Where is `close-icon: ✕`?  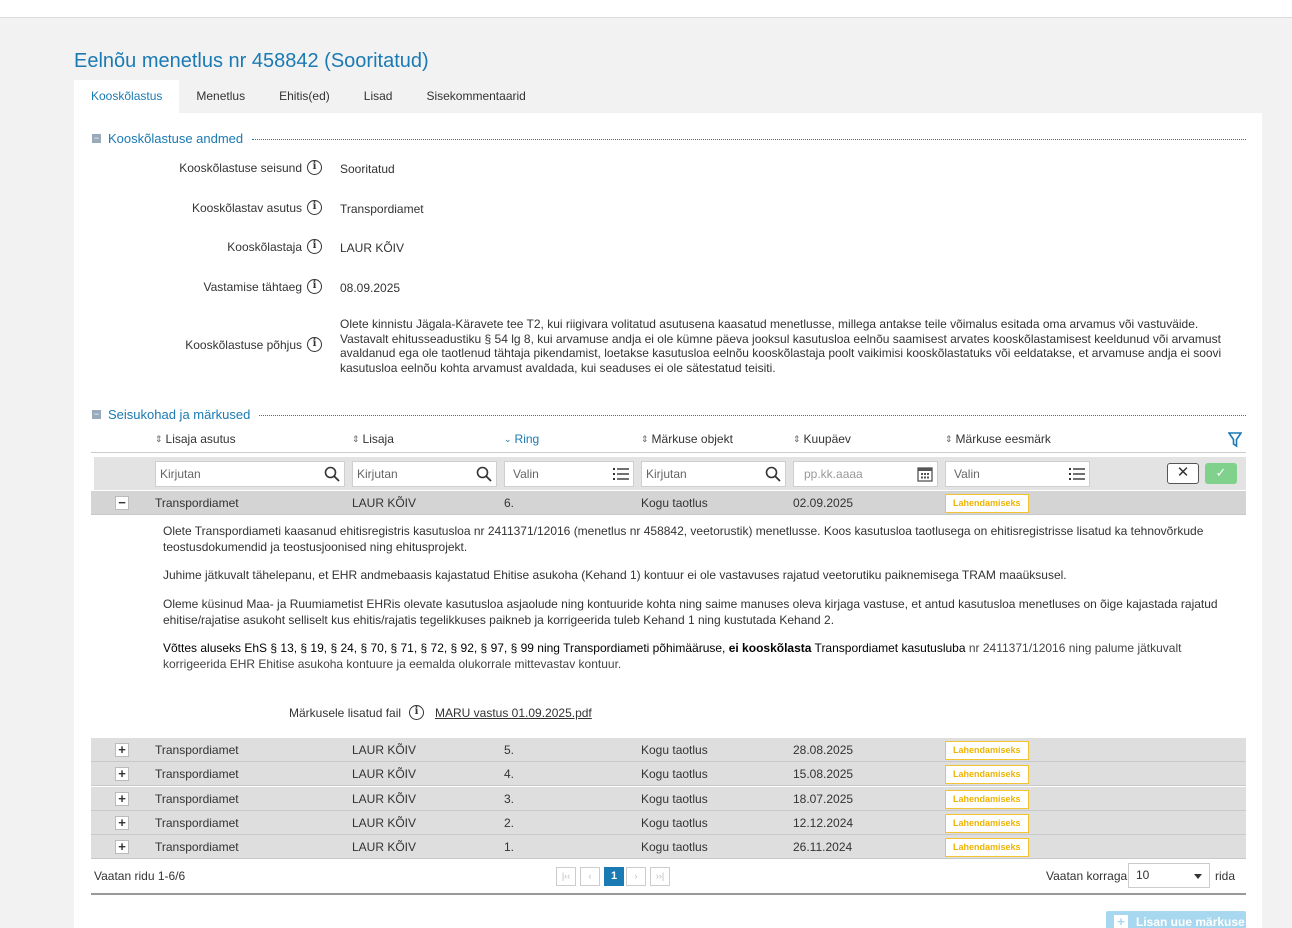
close-icon: ✕ is located at coordinates (1183, 472).